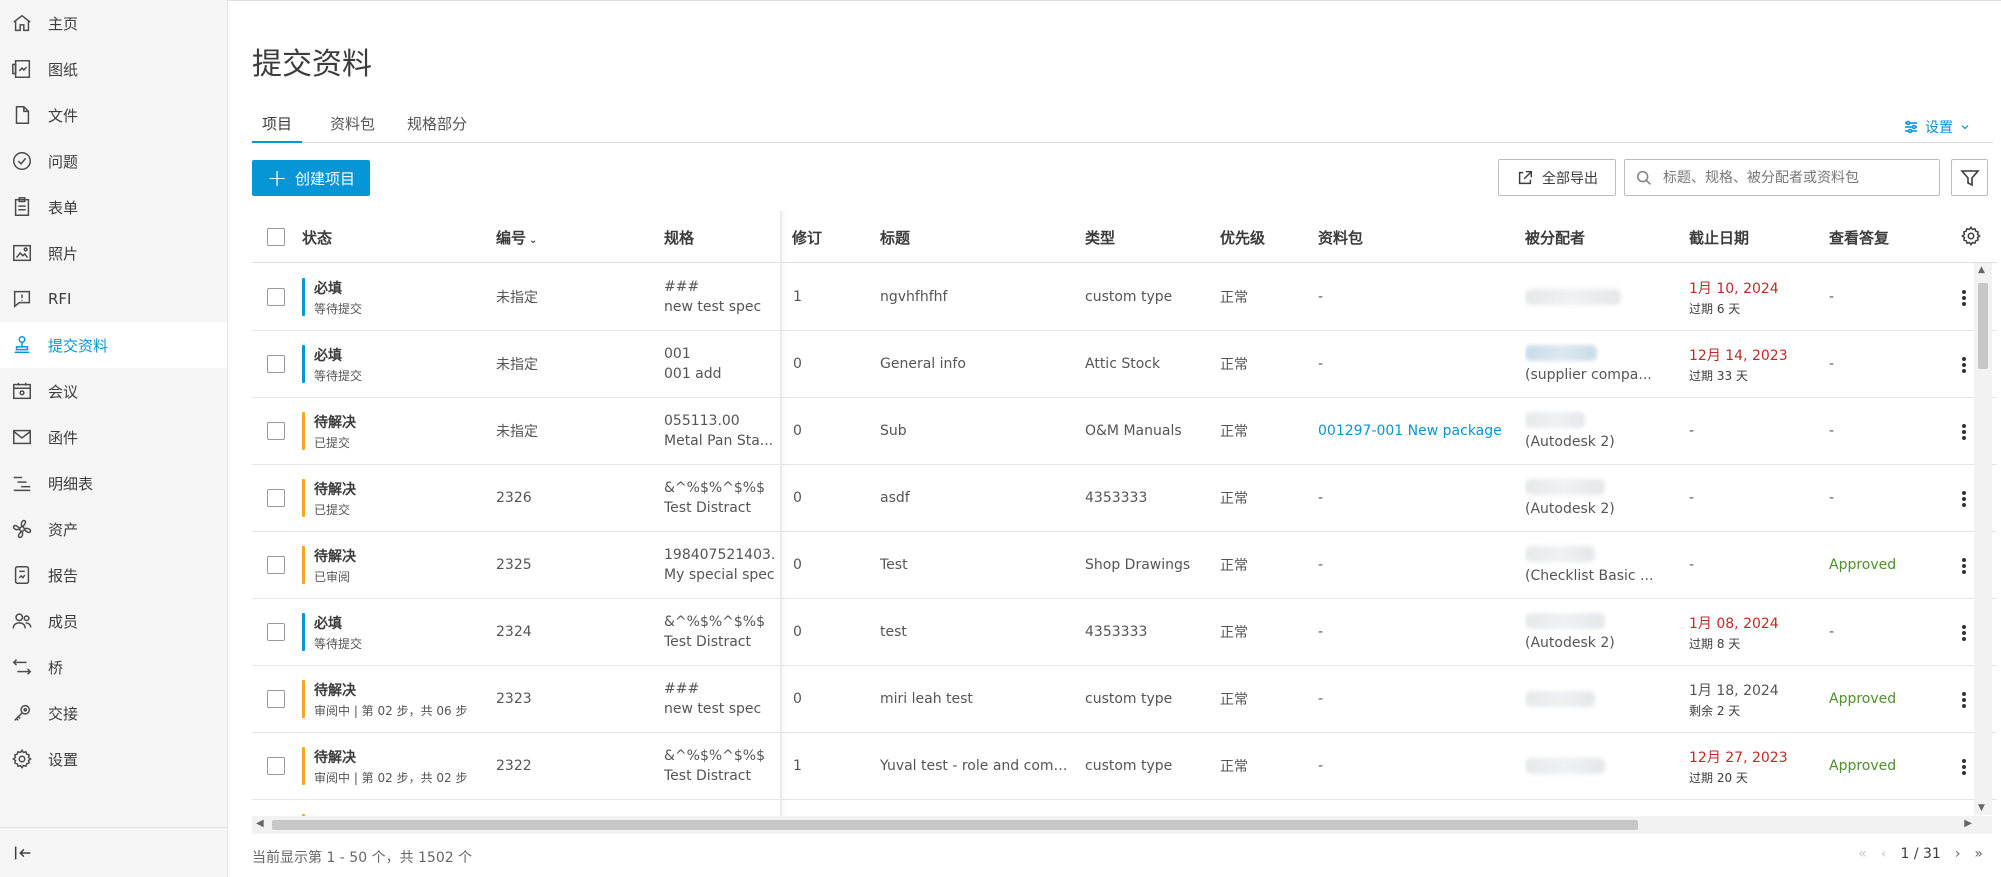  What do you see at coordinates (1983, 539) in the screenshot?
I see `vertical-scrollbar: ▲ ▼` at bounding box center [1983, 539].